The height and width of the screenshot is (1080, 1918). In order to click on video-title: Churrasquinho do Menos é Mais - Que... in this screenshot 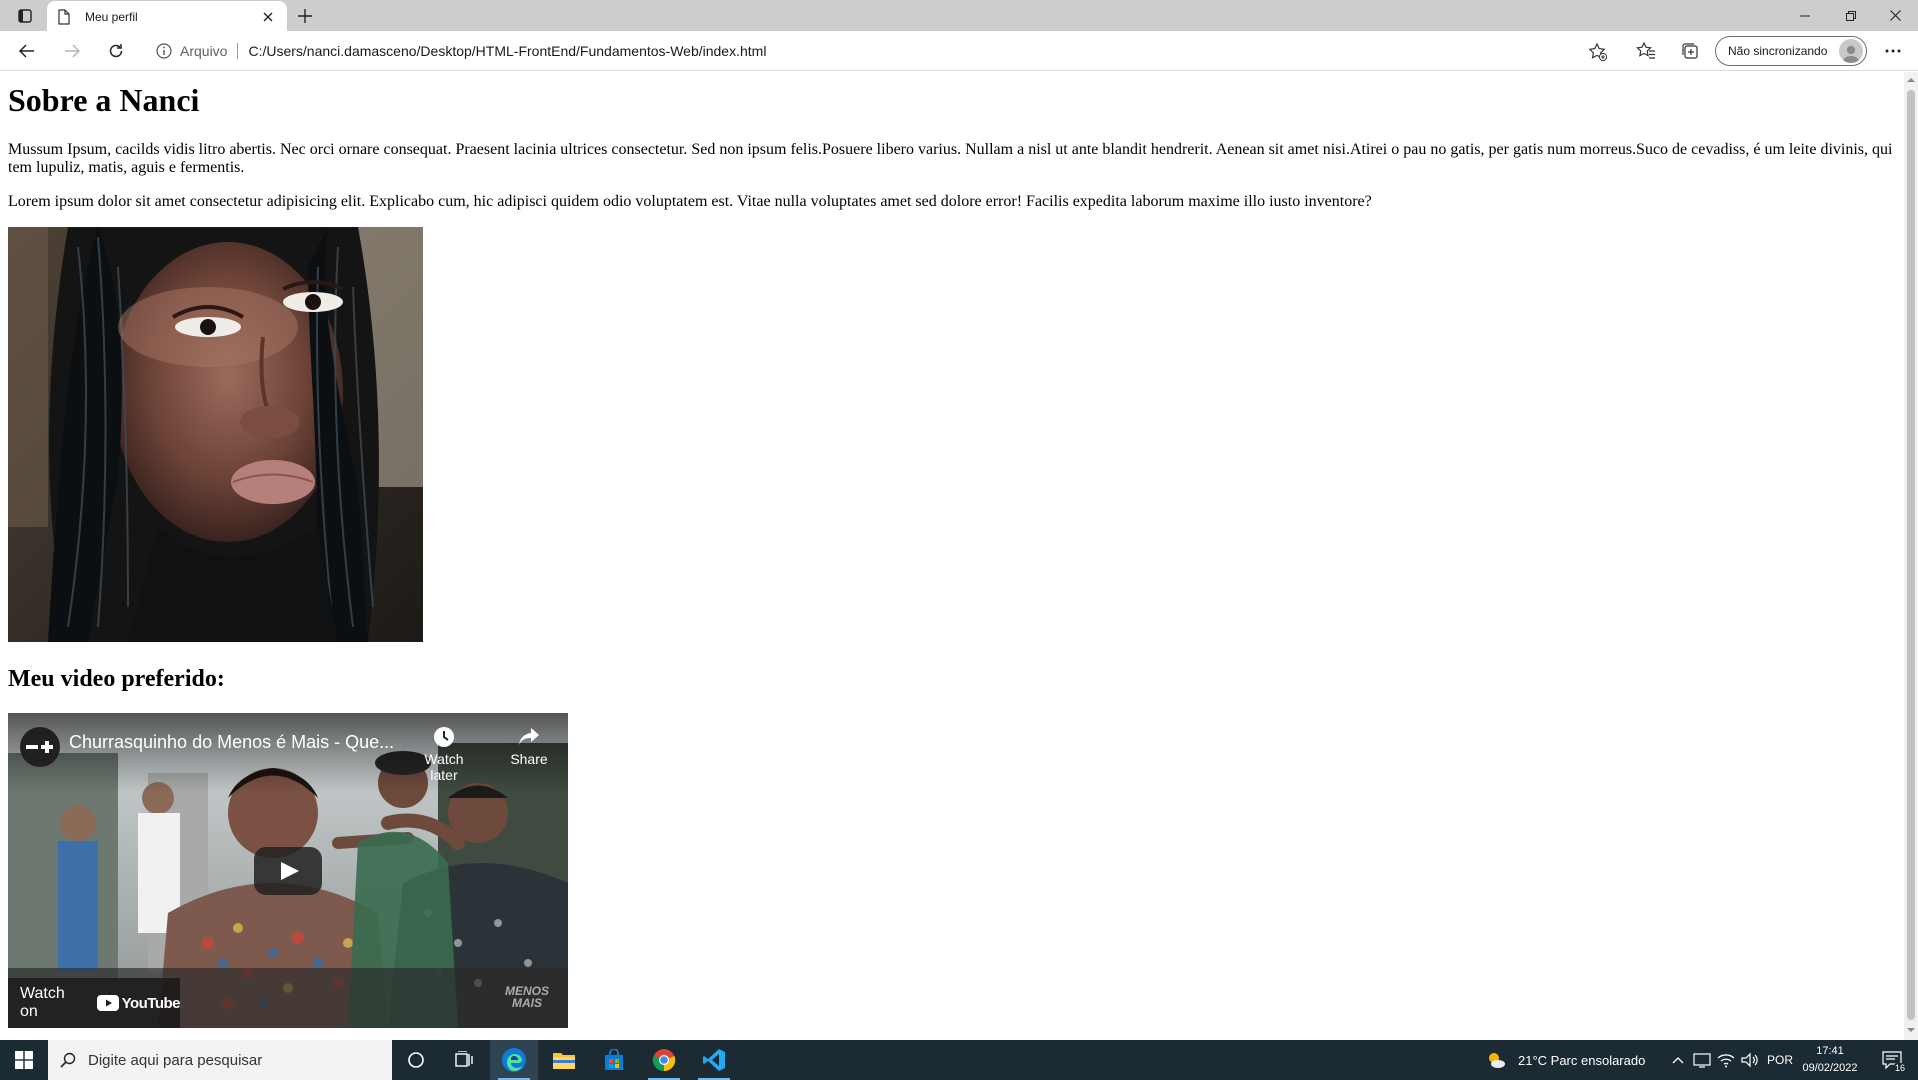, I will do `click(231, 742)`.